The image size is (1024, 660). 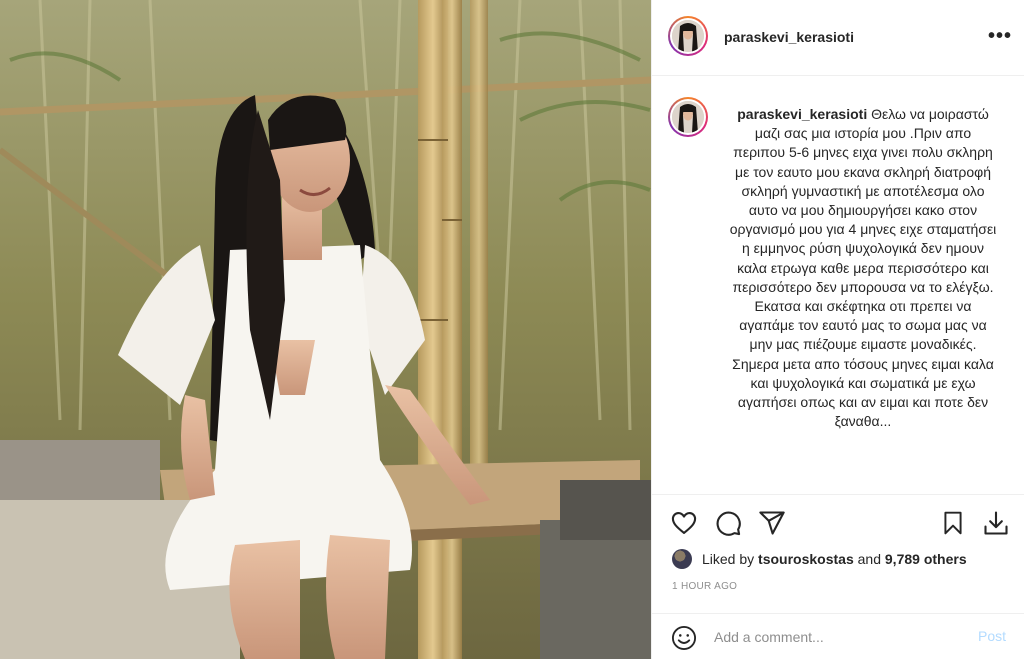 What do you see at coordinates (684, 525) in the screenshot?
I see `heart-icon` at bounding box center [684, 525].